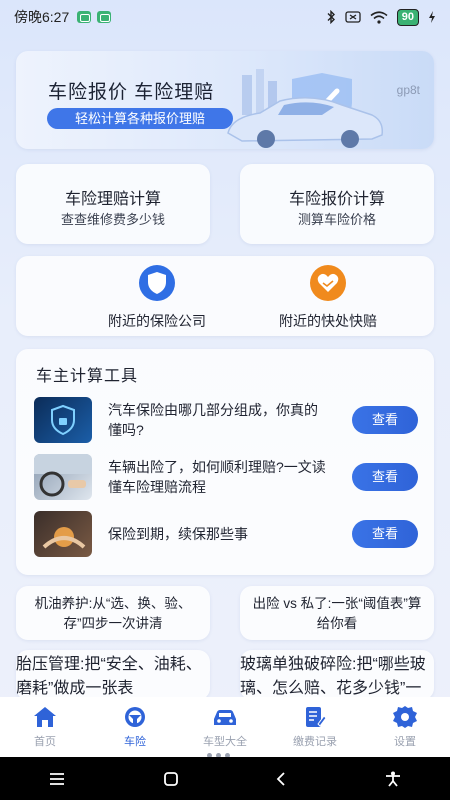 The height and width of the screenshot is (800, 450). Describe the element at coordinates (217, 477) in the screenshot. I see `article-title: 车辆出险了，如何顺利理赔?一文读懂车险理赔流程` at that location.